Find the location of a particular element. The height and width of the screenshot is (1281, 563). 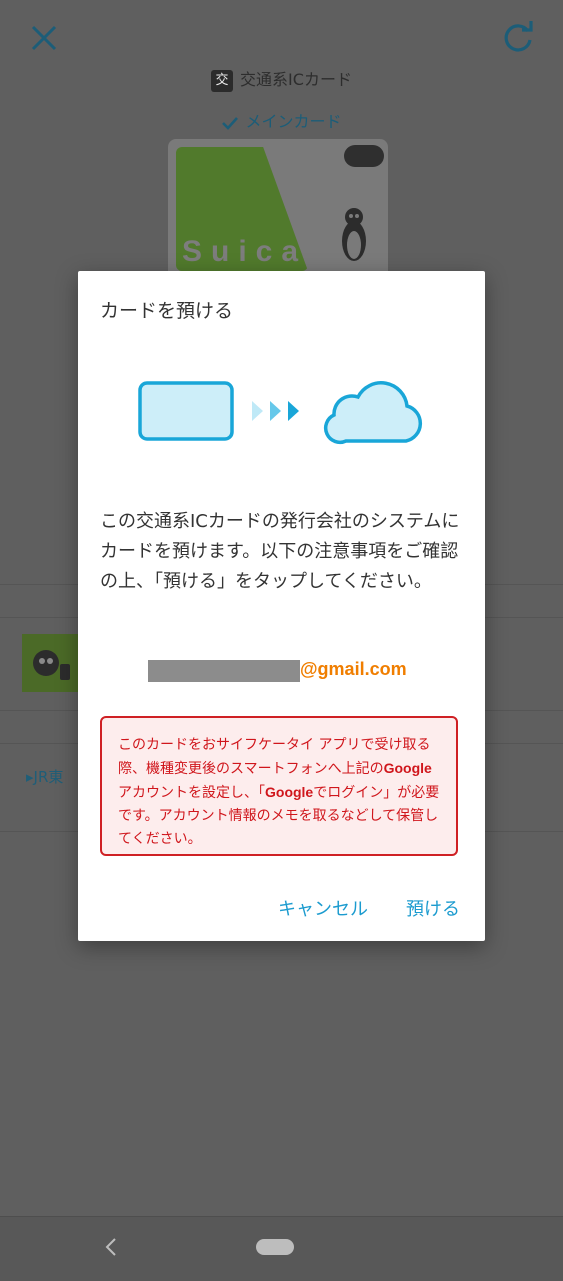

card-type-text: 交通系ICカード is located at coordinates (296, 79).